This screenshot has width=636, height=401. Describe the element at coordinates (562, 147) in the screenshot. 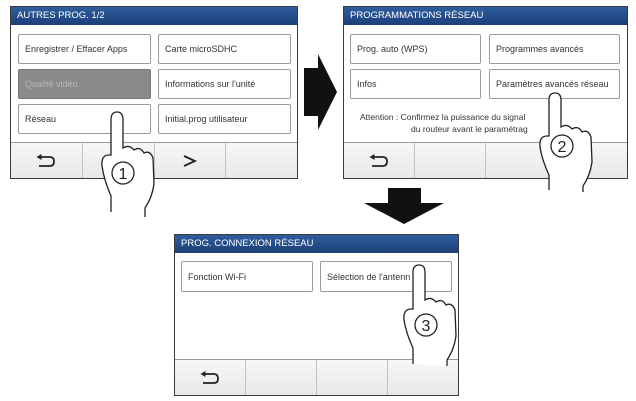

I see `step-2-number: 2` at that location.